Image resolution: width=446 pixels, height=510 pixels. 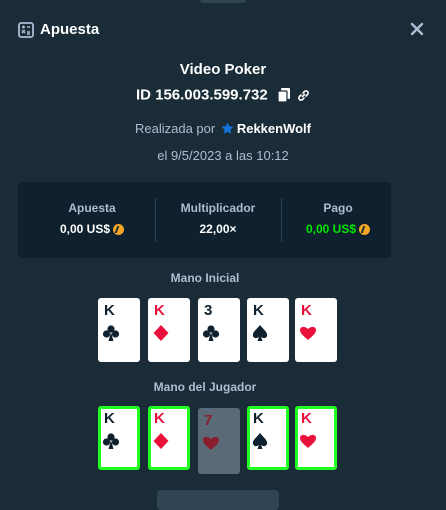 I want to click on player-hand: K K 7 K K, so click(x=205, y=440).